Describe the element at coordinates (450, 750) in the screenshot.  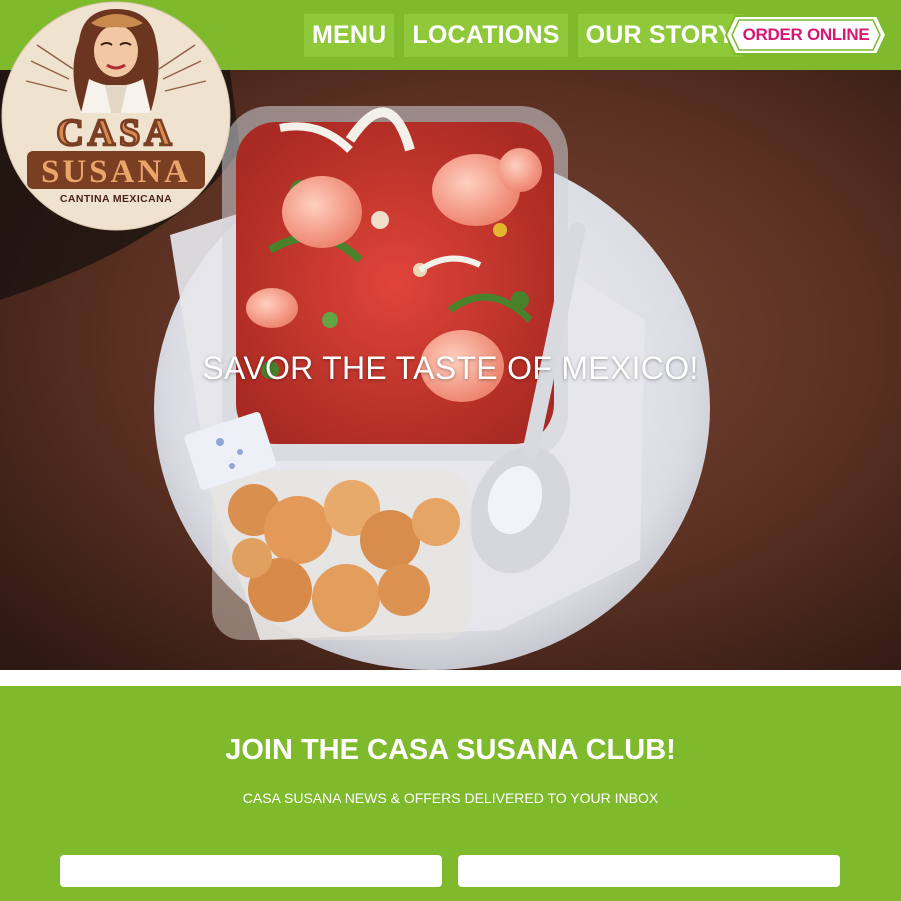
I see `club-title: JOIN THE CASA SUSANA CLUB!` at that location.